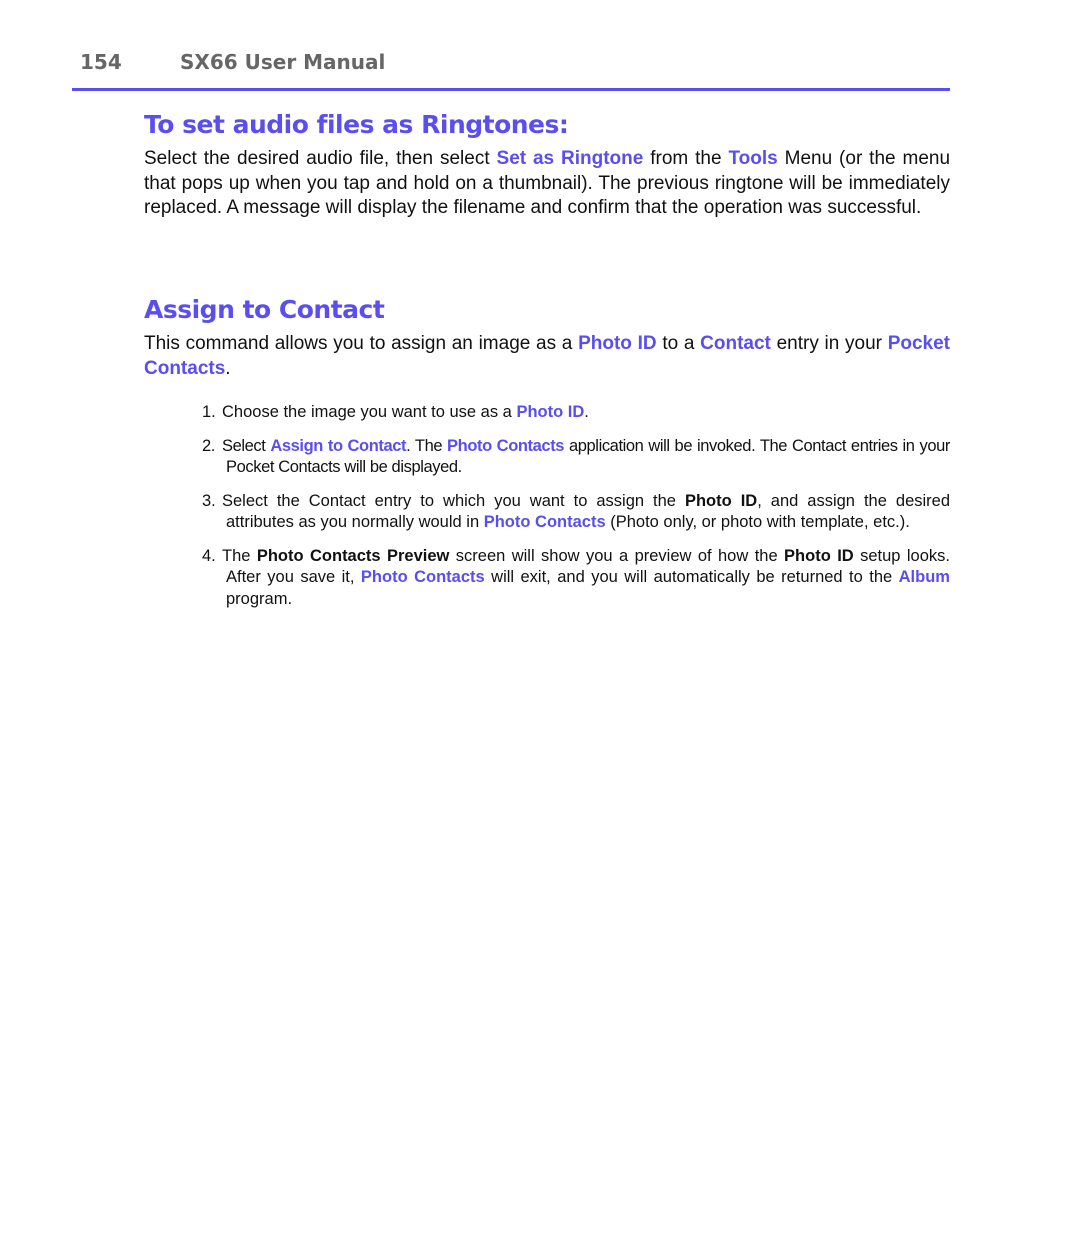  Describe the element at coordinates (209, 500) in the screenshot. I see `step-number: 3.` at that location.